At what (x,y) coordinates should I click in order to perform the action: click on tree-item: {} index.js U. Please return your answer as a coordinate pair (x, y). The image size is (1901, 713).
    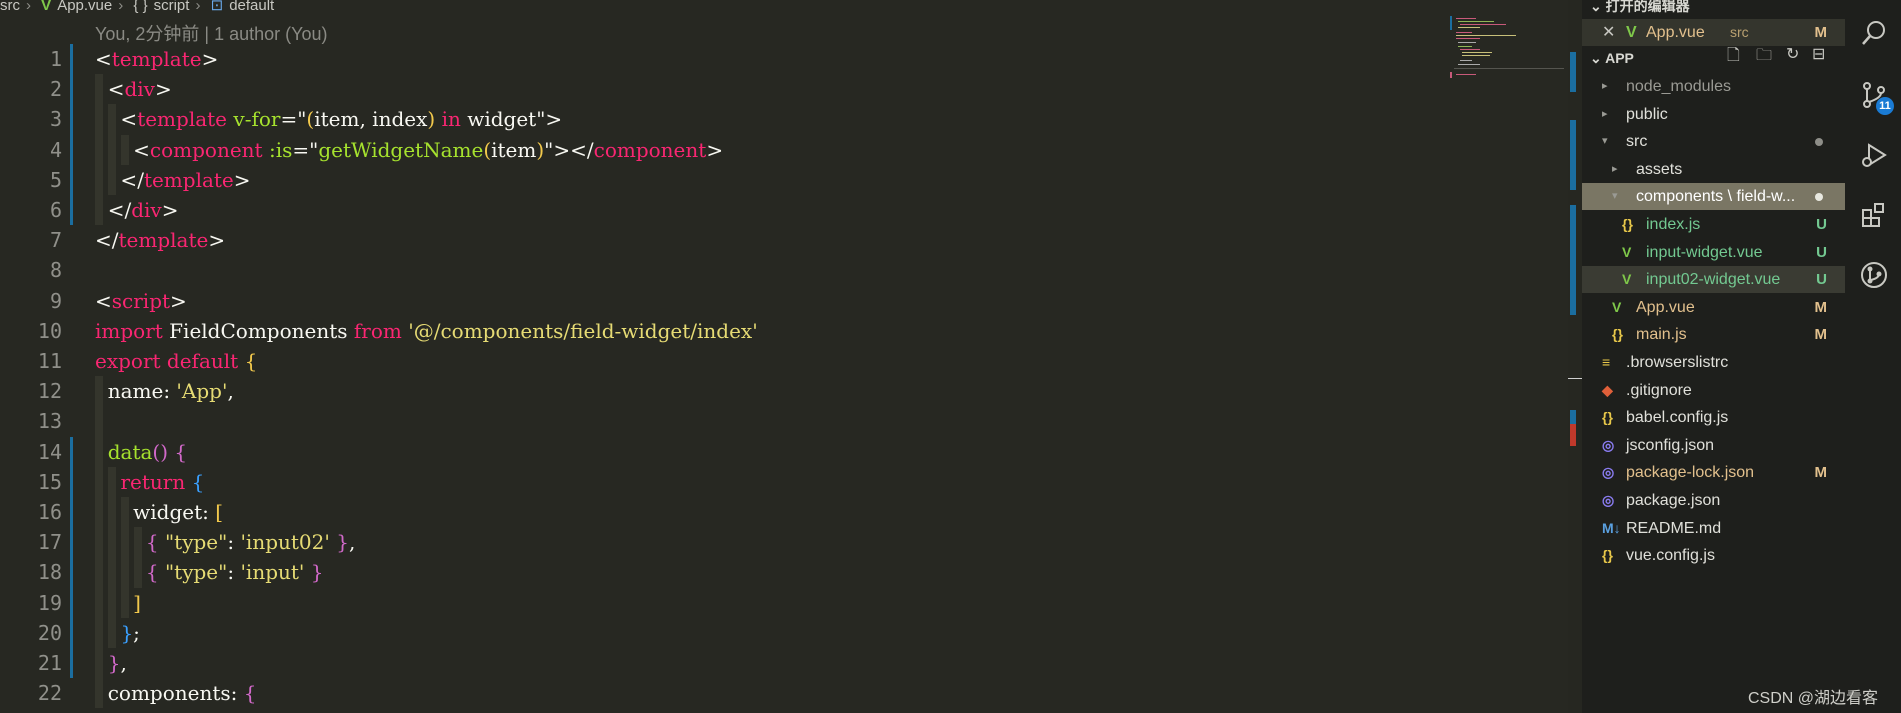
    Looking at the image, I should click on (1713, 224).